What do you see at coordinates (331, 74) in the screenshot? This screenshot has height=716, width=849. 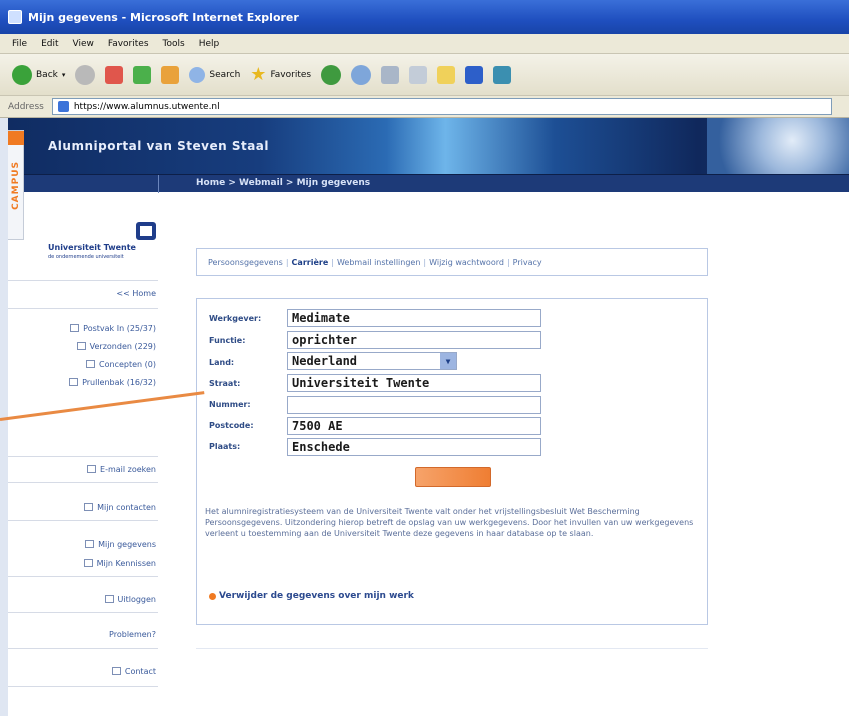 I see `media-icon` at bounding box center [331, 74].